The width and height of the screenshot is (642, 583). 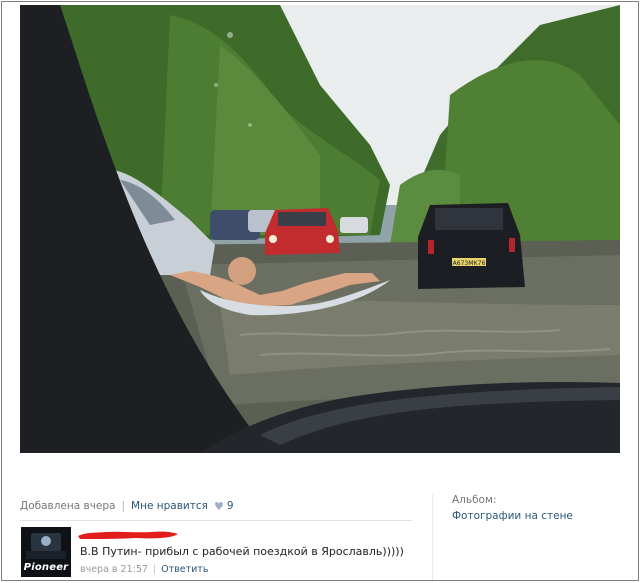 I want to click on post-meta: Добавлена вчера | Мне нравится ♥ 9, so click(x=127, y=506).